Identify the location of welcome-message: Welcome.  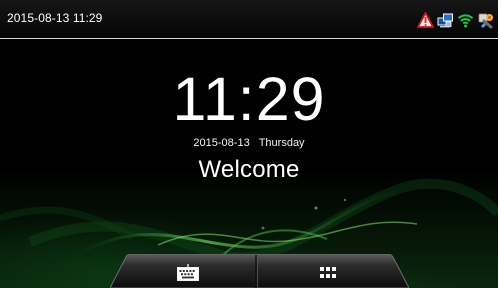
(249, 169).